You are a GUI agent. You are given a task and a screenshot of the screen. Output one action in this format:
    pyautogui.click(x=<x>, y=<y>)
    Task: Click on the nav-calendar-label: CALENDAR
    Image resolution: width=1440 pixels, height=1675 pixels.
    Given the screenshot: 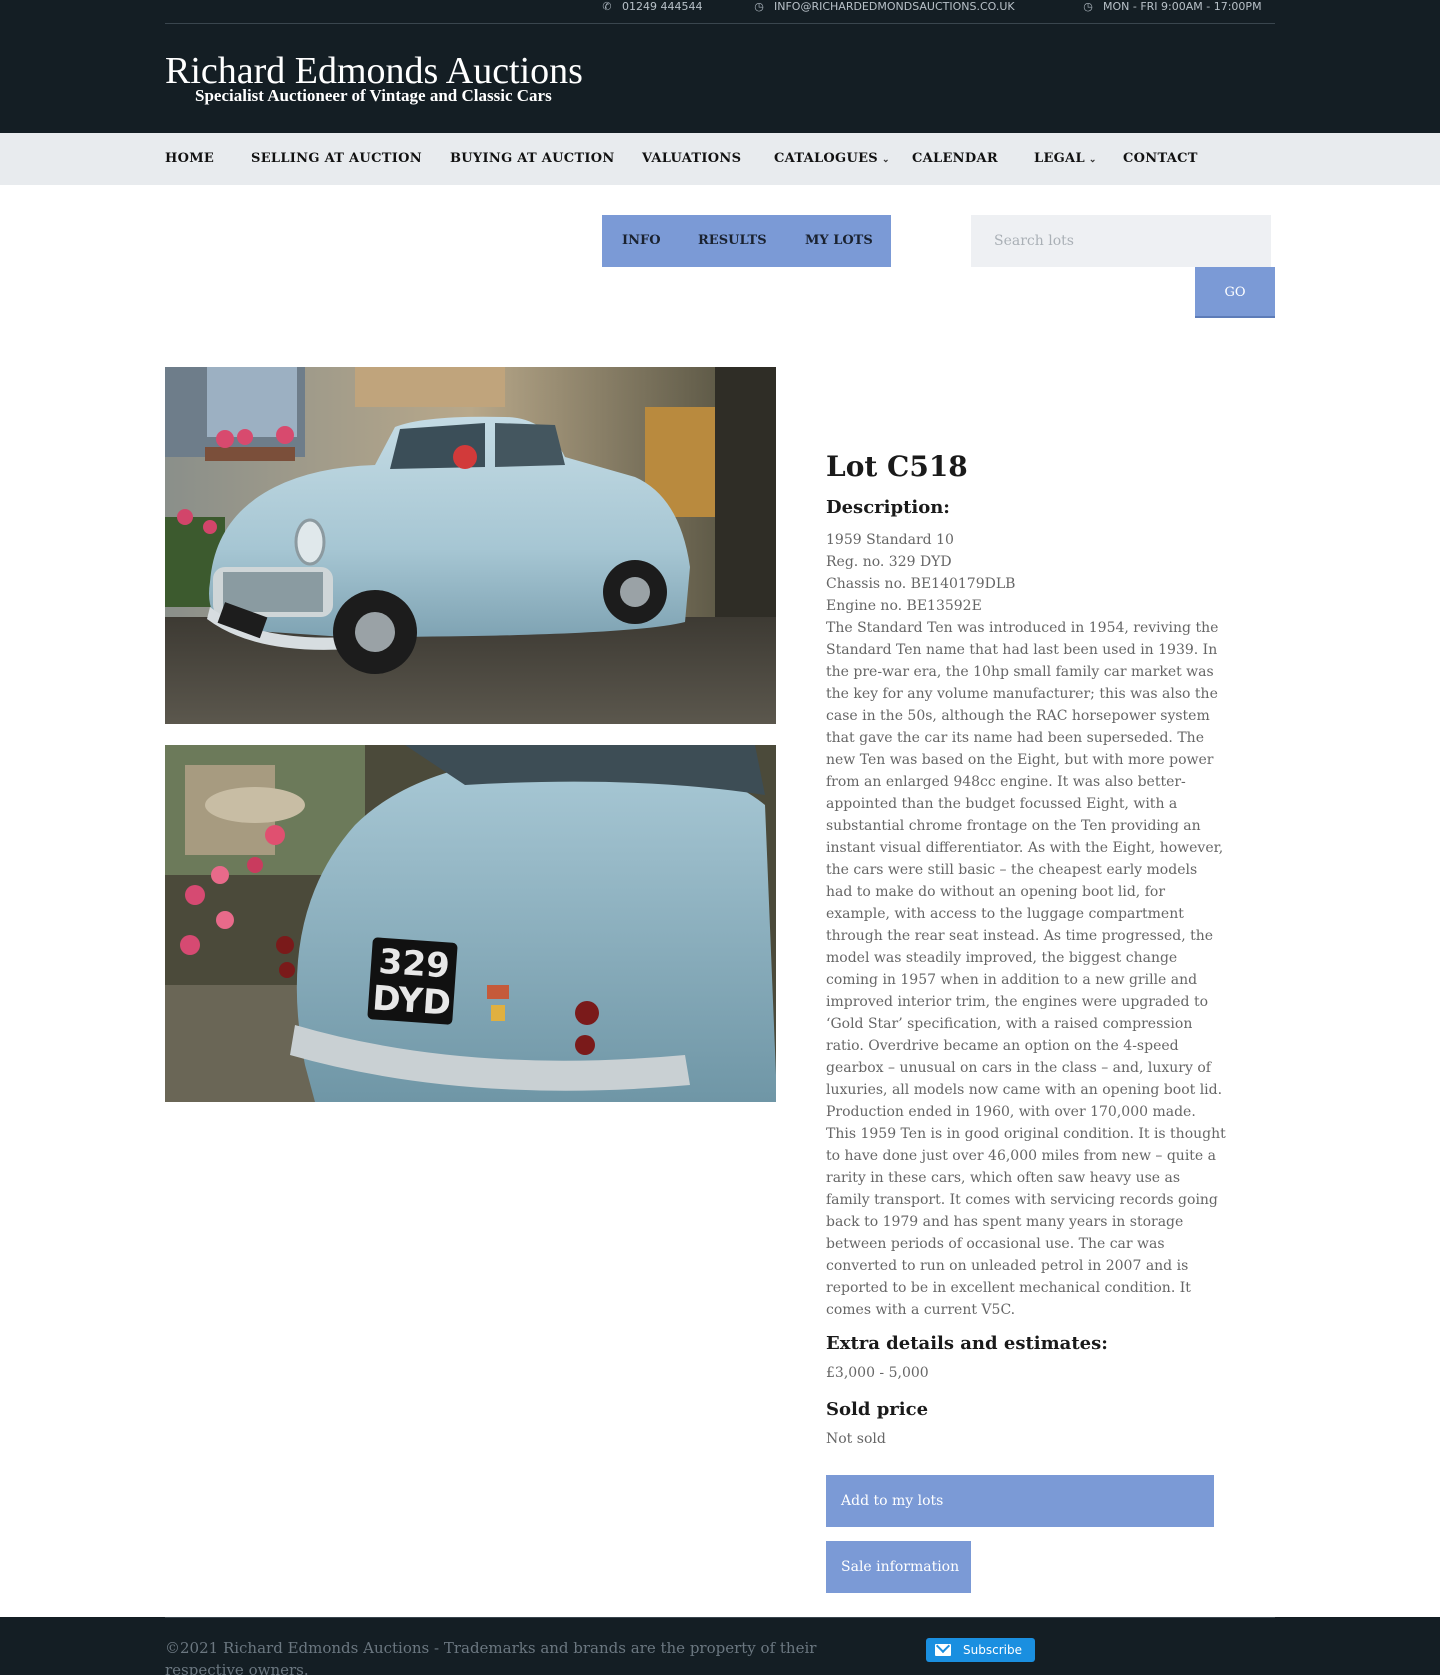 What is the action you would take?
    pyautogui.click(x=955, y=158)
    